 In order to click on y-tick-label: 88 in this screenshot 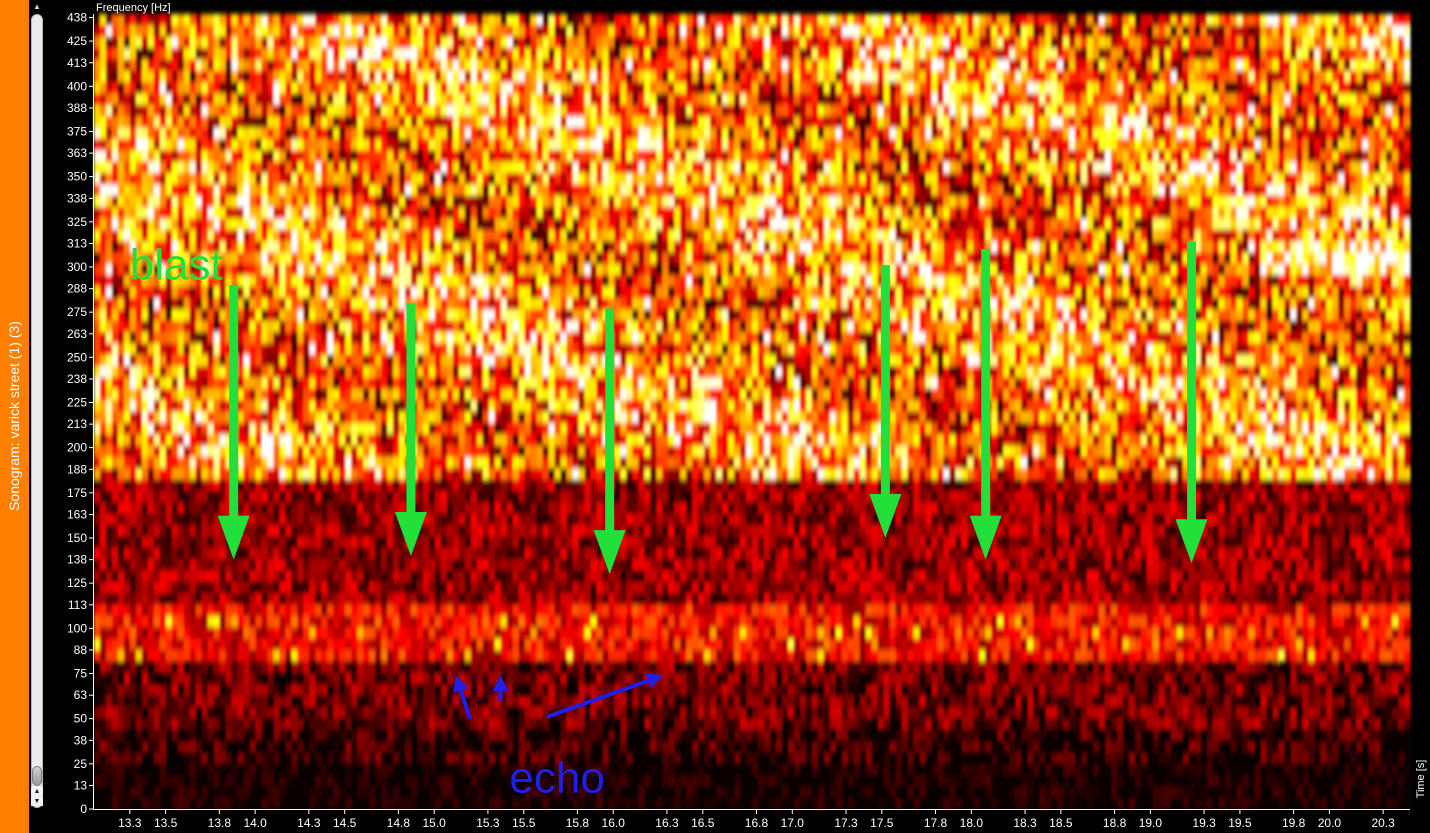, I will do `click(81, 650)`.